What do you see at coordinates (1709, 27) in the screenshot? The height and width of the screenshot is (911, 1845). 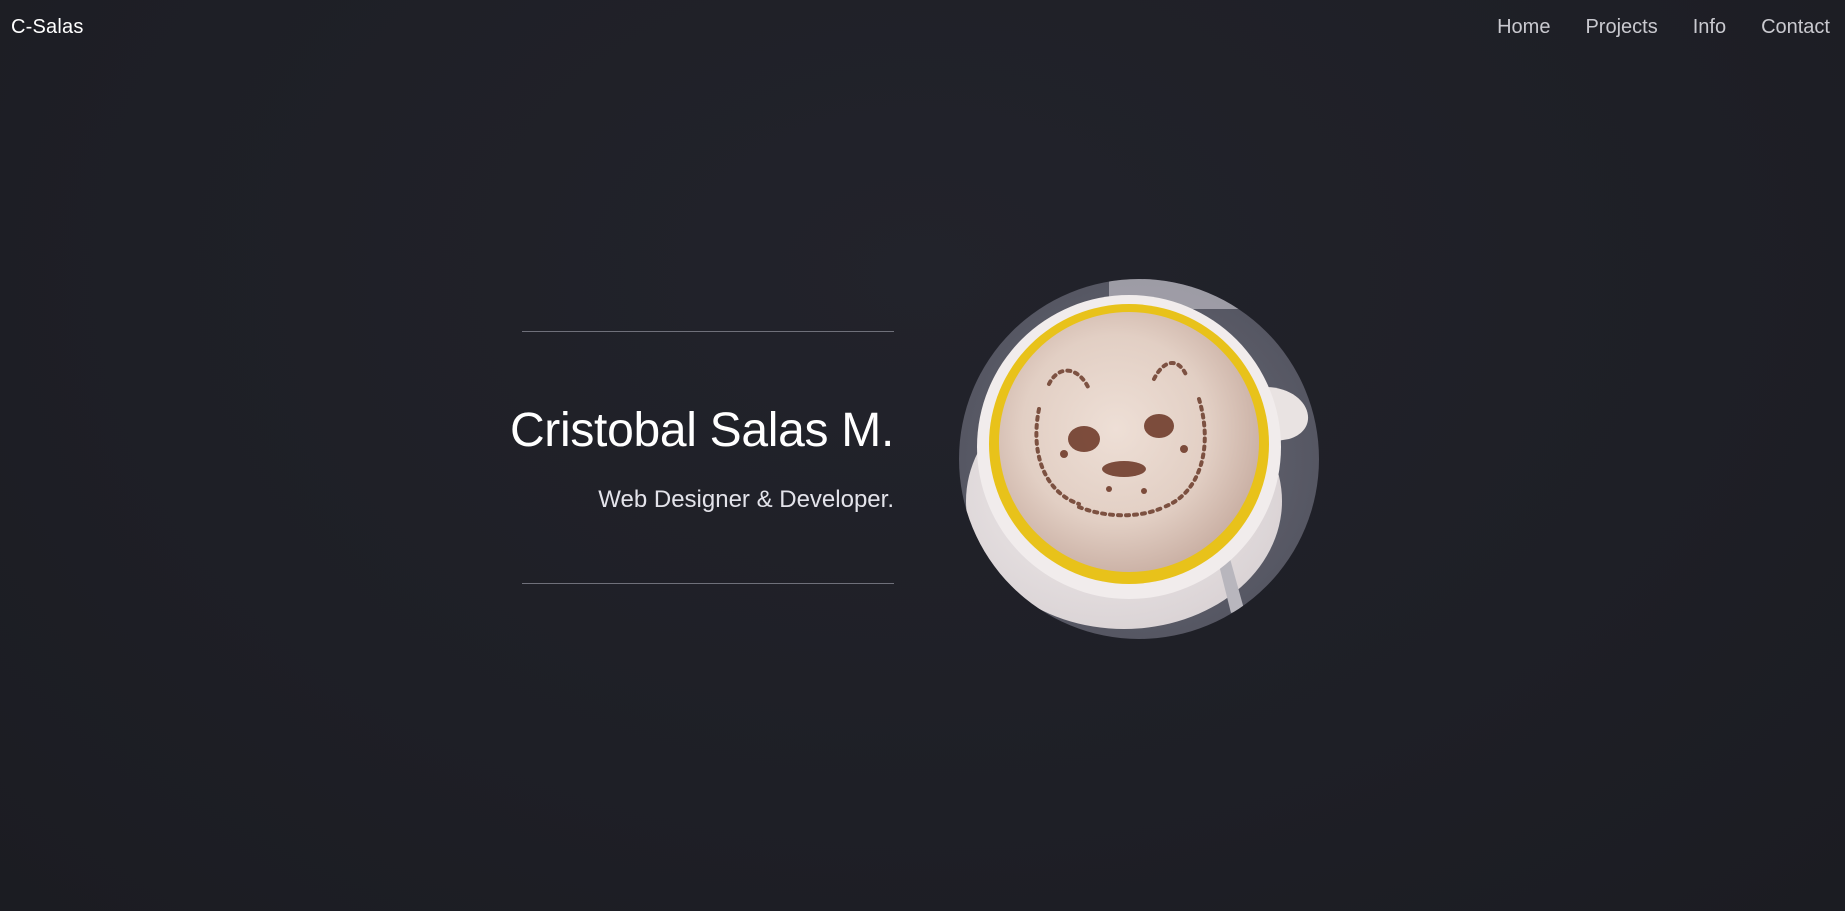 I see `nav-info-link: Info` at bounding box center [1709, 27].